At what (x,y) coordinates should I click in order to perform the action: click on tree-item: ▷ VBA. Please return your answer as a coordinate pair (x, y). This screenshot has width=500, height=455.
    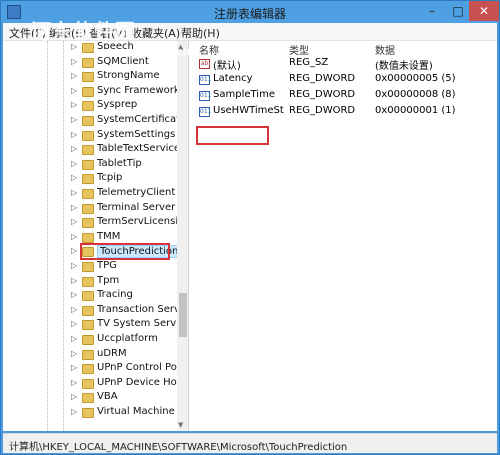
    Looking at the image, I should click on (90, 398).